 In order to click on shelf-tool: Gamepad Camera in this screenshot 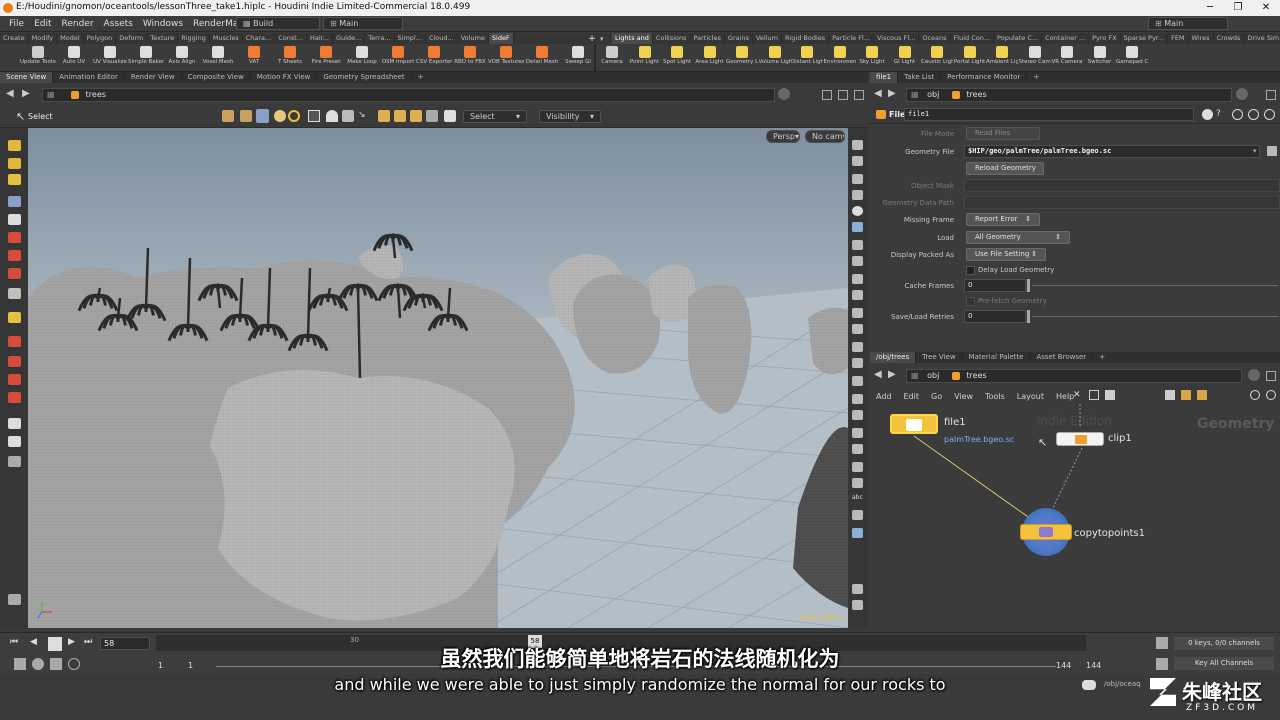, I will do `click(1132, 55)`.